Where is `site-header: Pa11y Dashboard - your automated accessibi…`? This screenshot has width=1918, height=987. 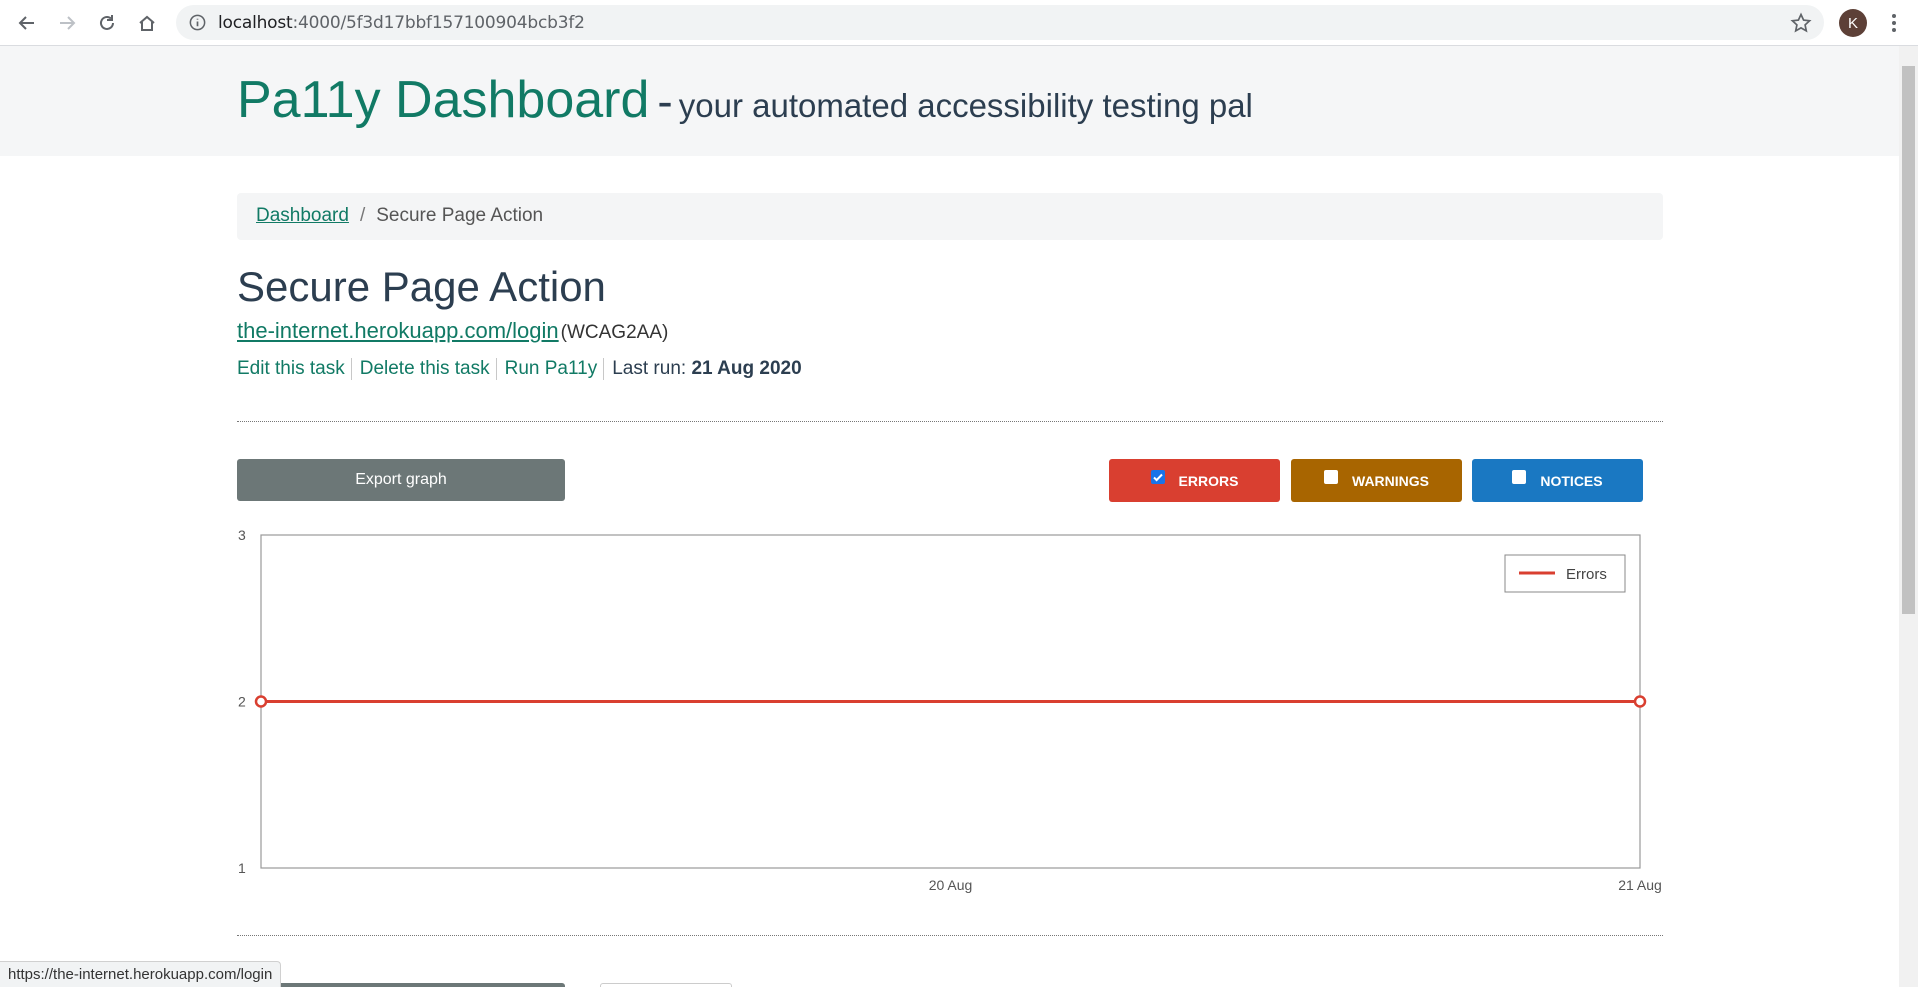
site-header: Pa11y Dashboard - your automated accessibi… is located at coordinates (949, 101).